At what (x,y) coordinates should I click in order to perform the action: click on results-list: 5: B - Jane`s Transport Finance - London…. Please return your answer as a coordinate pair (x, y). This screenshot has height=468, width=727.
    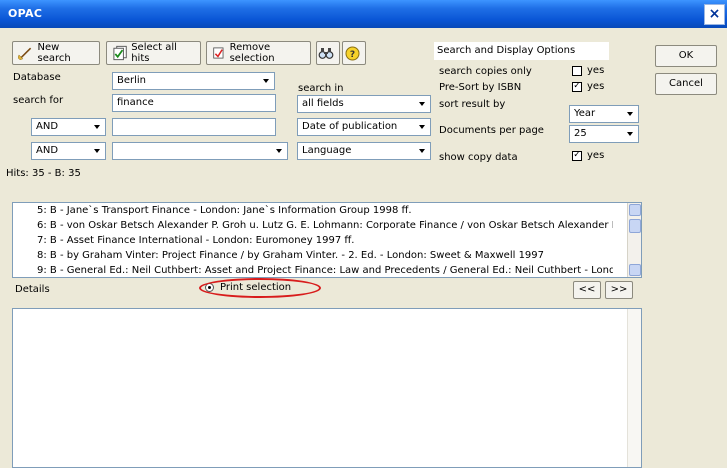
    Looking at the image, I should click on (327, 240).